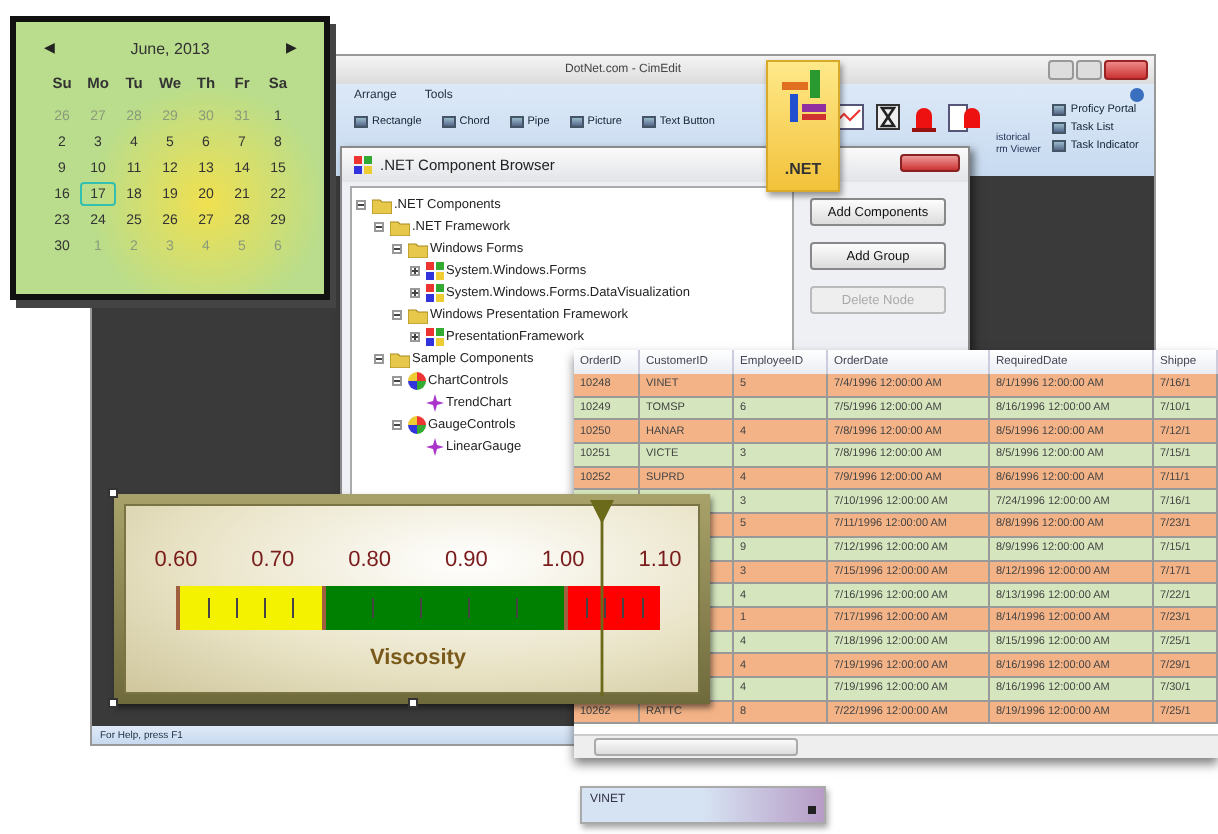  Describe the element at coordinates (896, 746) in the screenshot. I see `horizontal-scrollbar` at that location.